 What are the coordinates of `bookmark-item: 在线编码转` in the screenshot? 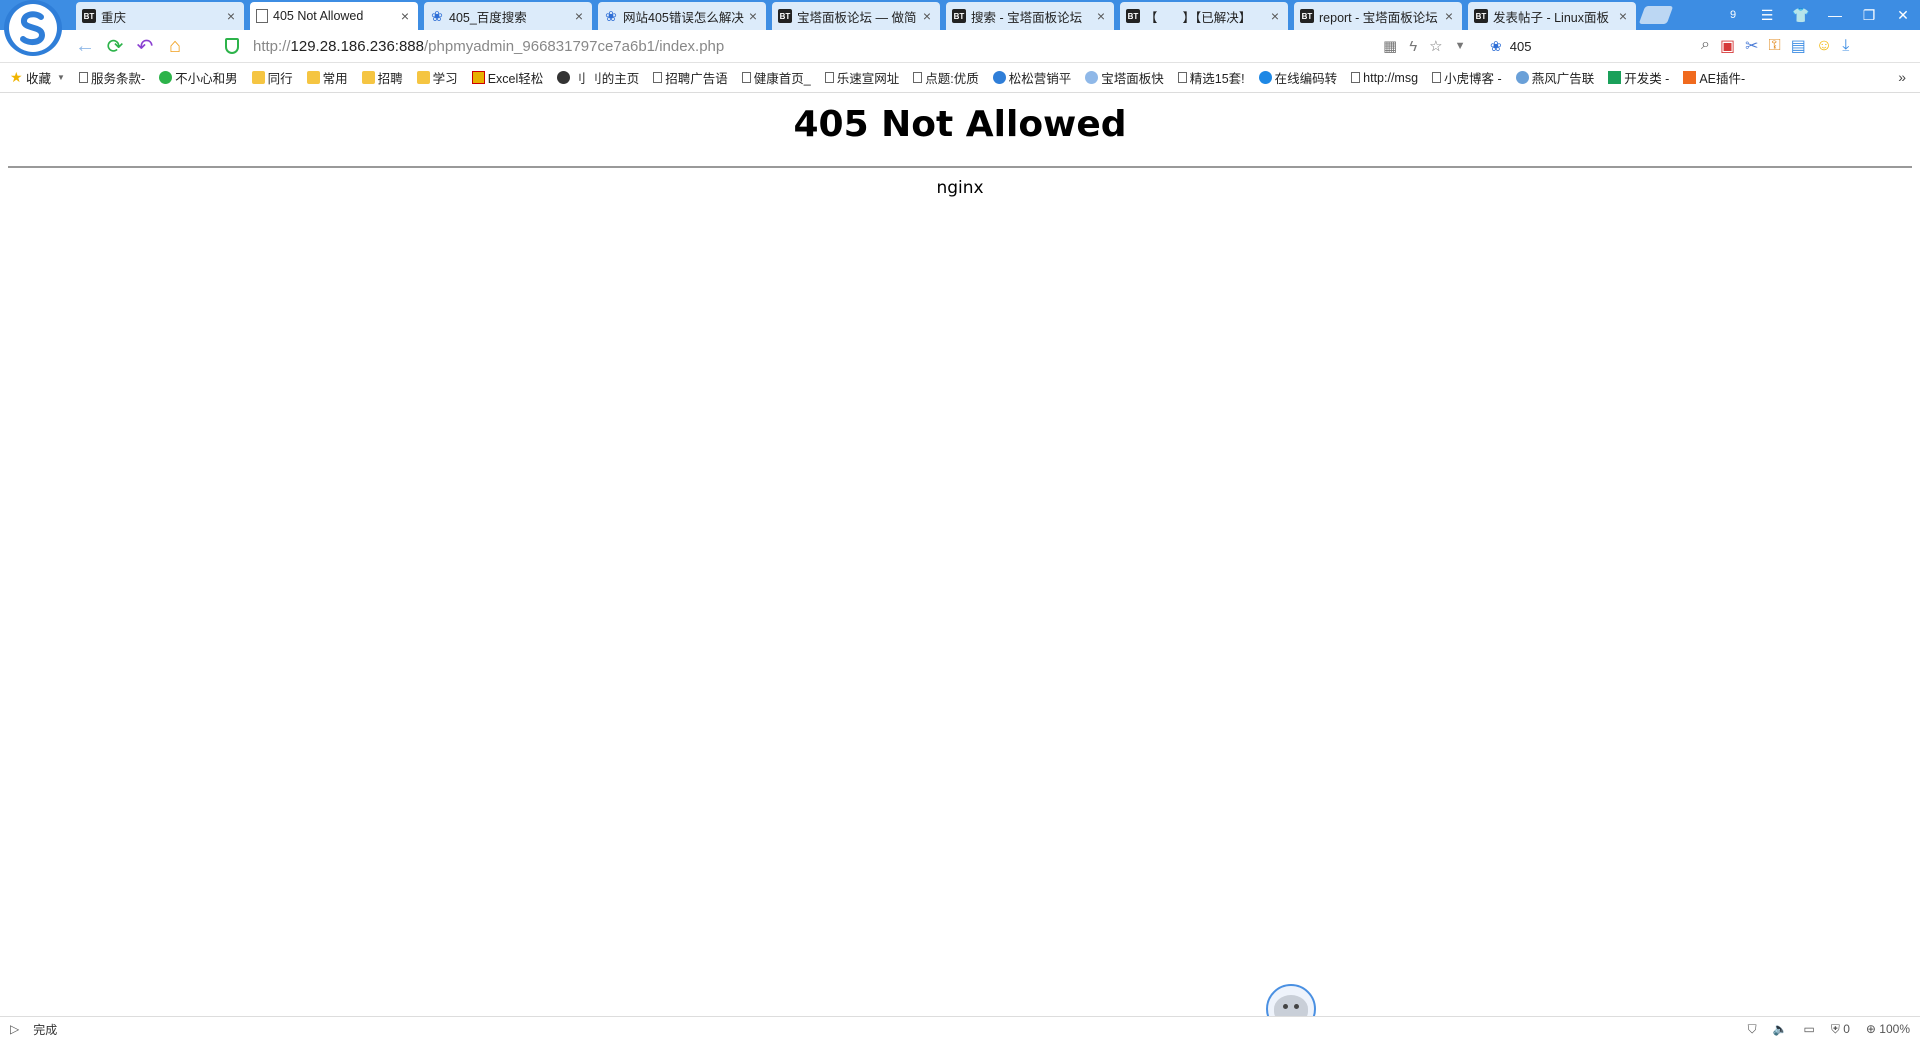 It's located at (1297, 77).